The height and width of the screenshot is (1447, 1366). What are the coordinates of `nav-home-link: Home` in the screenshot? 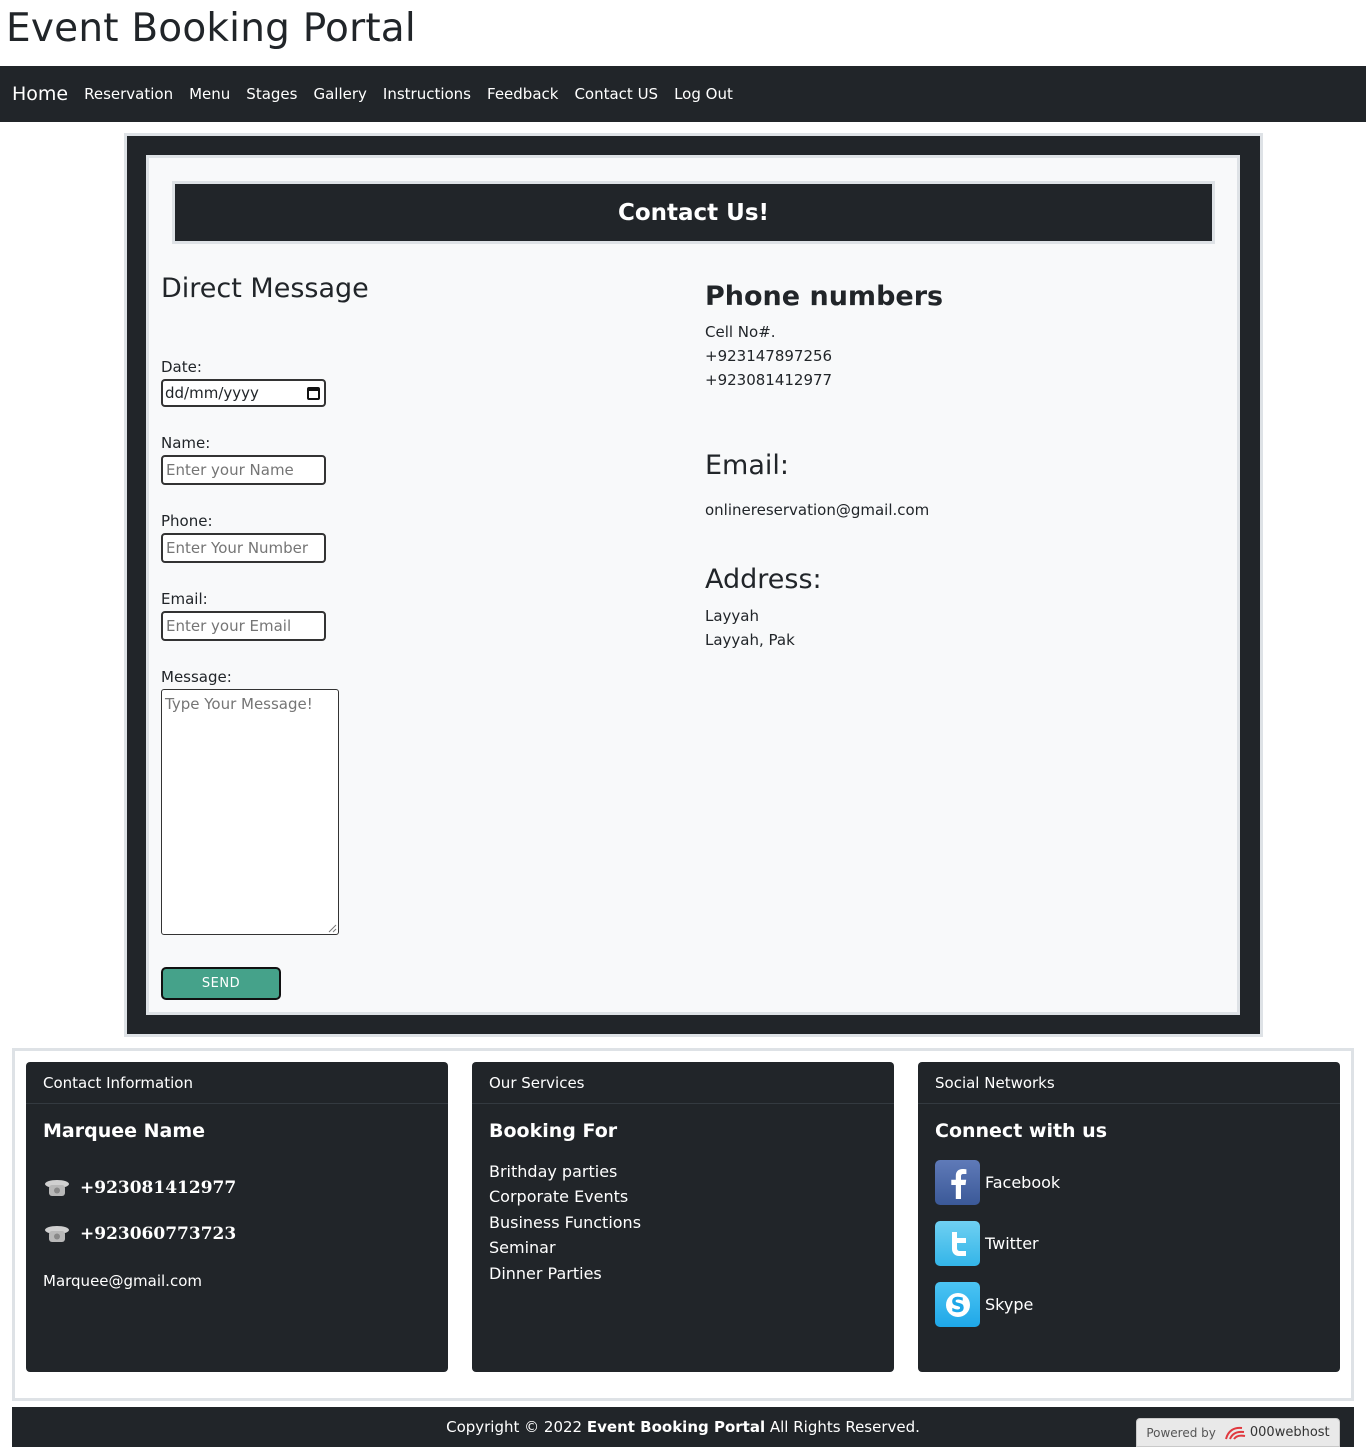 It's located at (40, 94).